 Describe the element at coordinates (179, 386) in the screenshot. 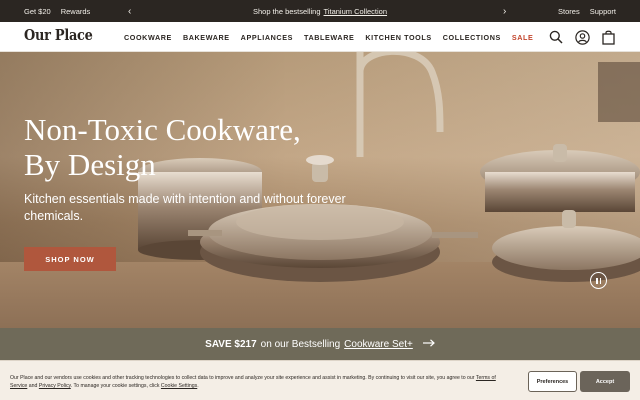

I see `cookie-settings-link: Cookie Settings` at that location.